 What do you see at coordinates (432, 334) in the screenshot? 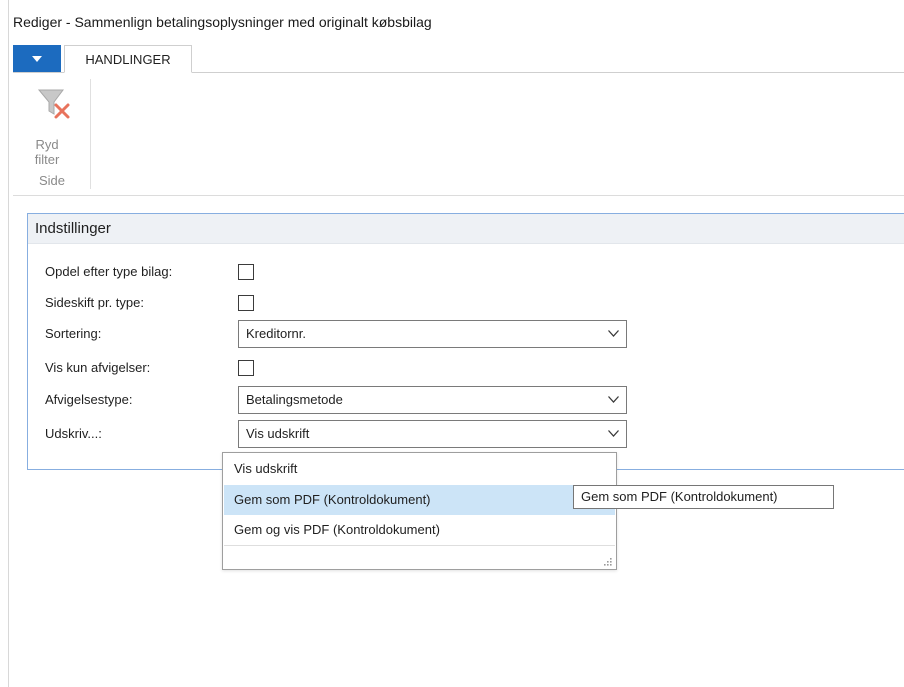
I see `sort-select: Kreditornr.` at bounding box center [432, 334].